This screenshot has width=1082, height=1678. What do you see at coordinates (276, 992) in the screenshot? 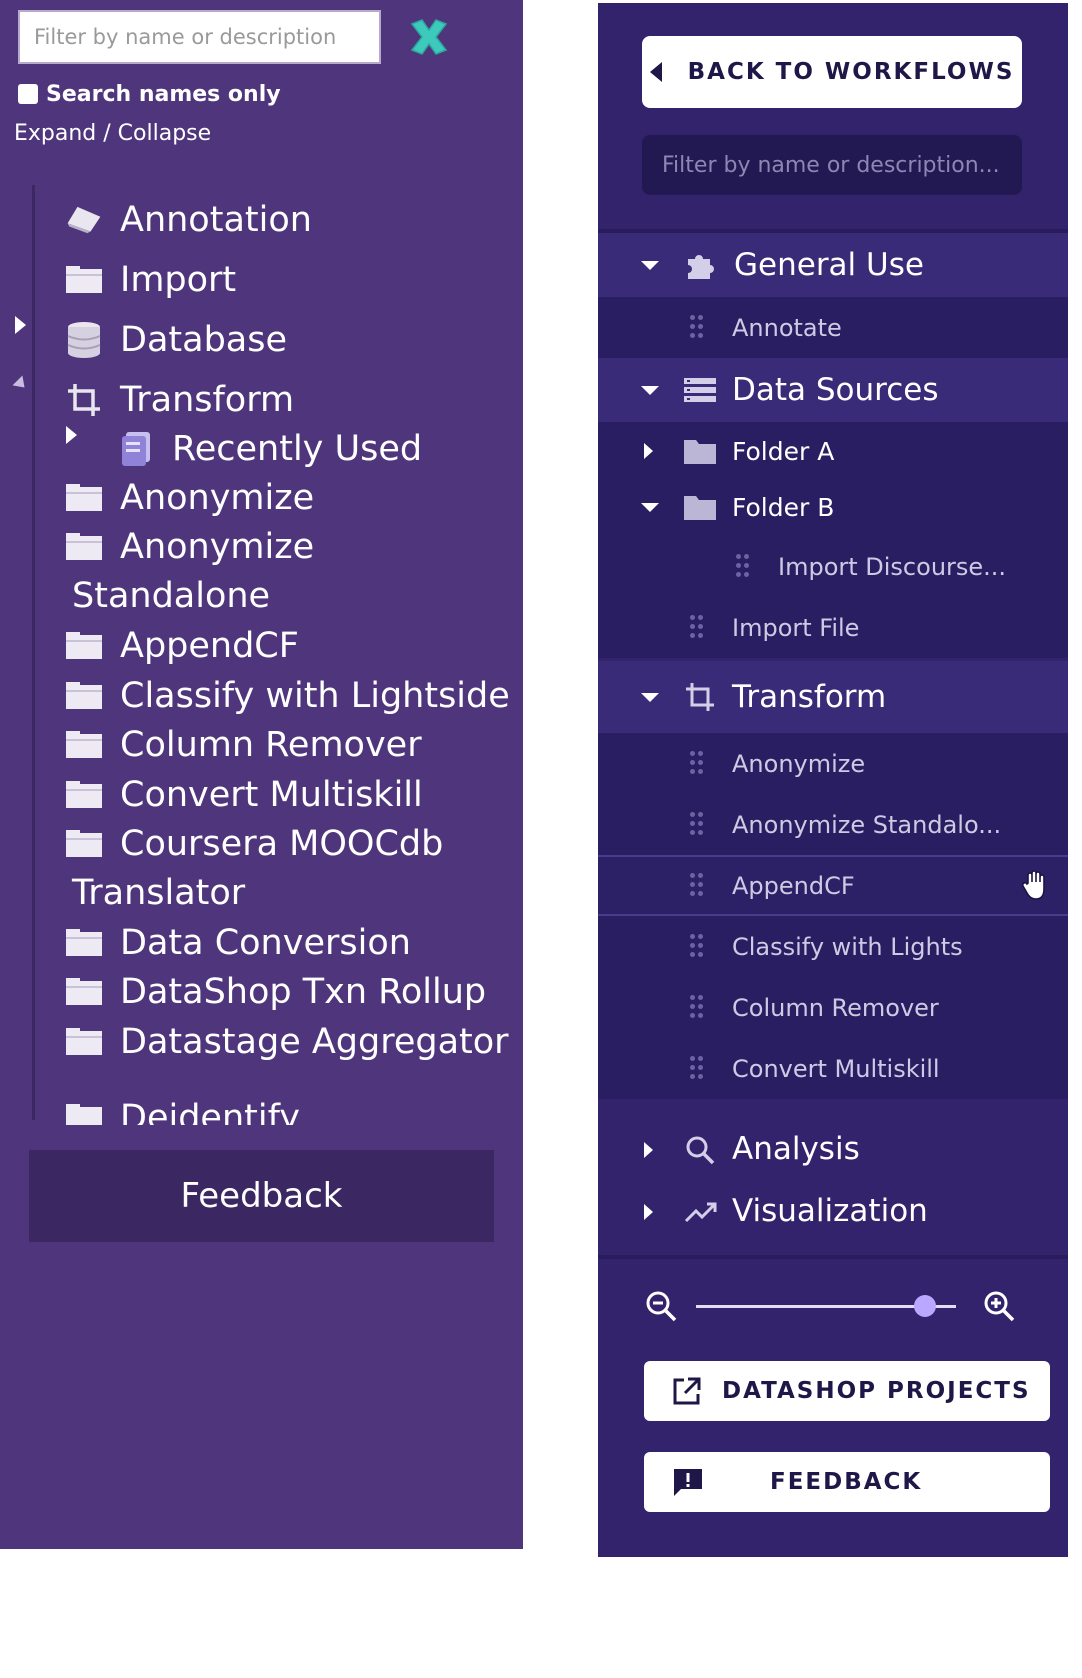
I see `tree-item-datashop-txn-rollup: DataShop Txn Rollup` at bounding box center [276, 992].